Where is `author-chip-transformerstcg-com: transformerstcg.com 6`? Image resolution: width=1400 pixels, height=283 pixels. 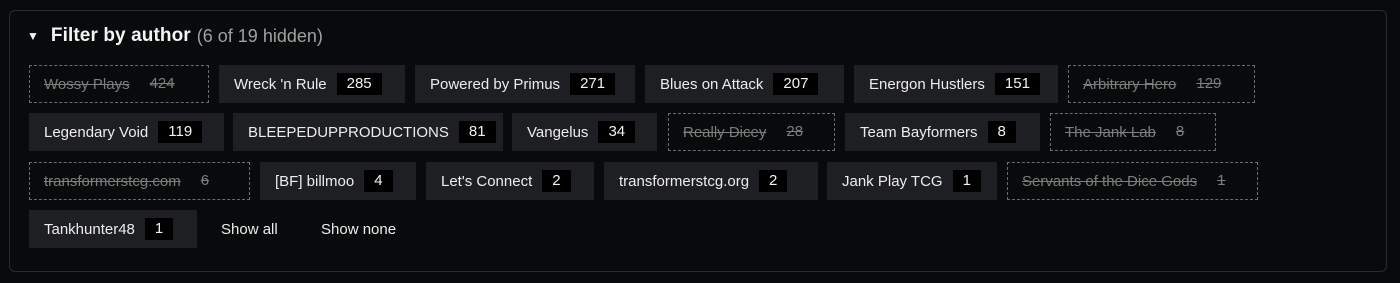
author-chip-transformerstcg-com: transformerstcg.com 6 is located at coordinates (139, 181).